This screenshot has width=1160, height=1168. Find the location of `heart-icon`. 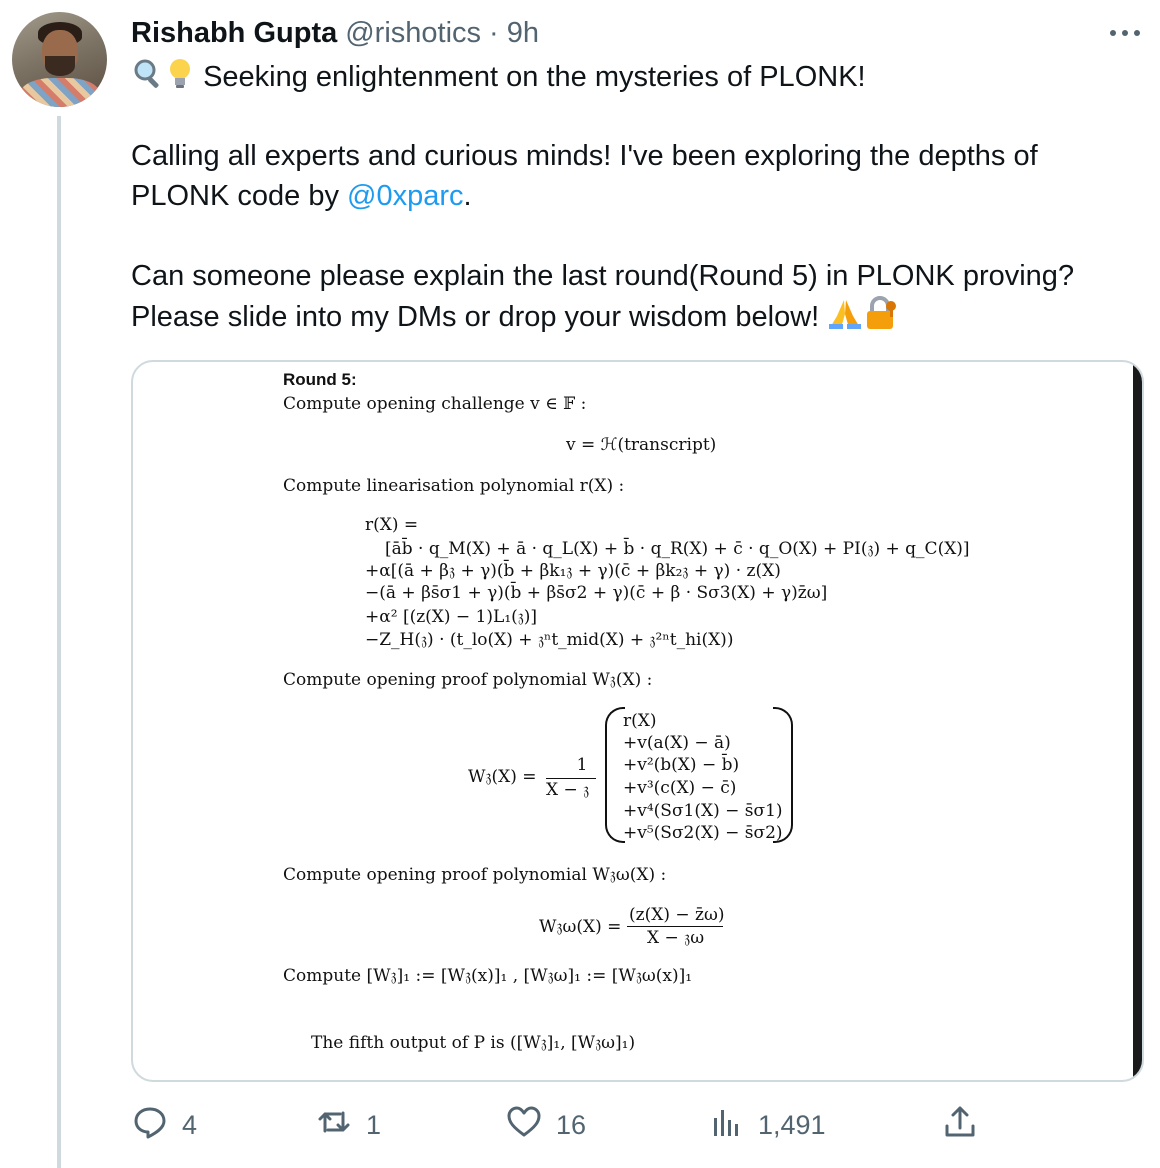

heart-icon is located at coordinates (524, 1125).